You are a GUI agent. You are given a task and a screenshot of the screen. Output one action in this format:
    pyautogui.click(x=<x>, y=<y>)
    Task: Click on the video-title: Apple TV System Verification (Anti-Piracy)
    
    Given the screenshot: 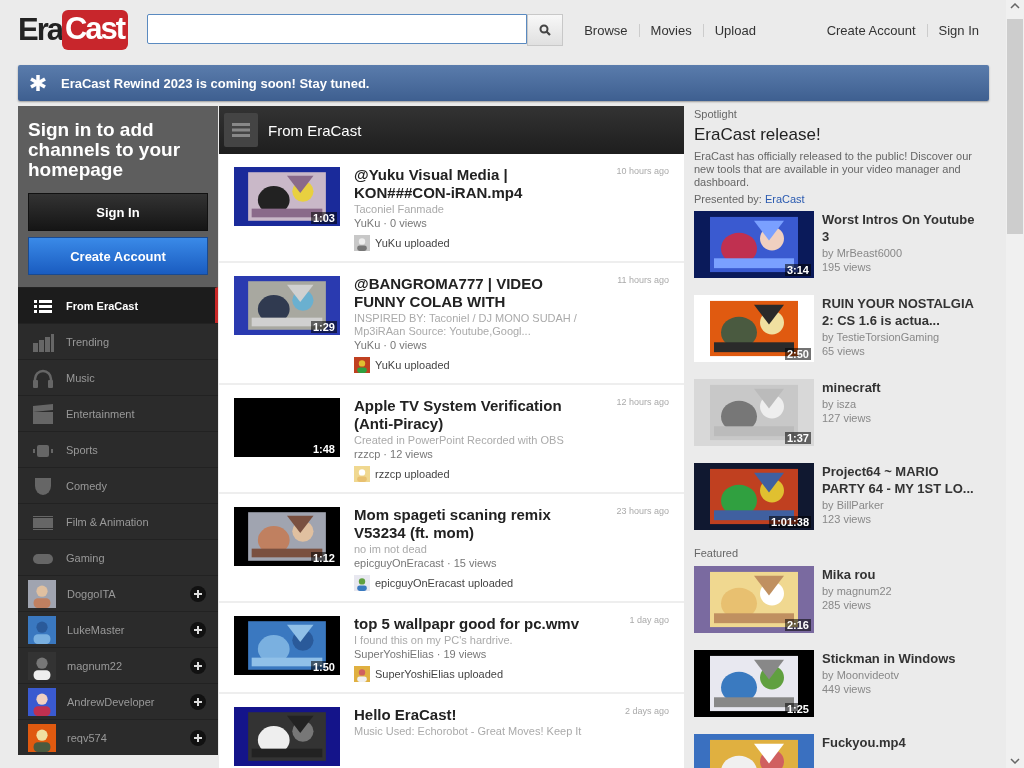 What is the action you would take?
    pyautogui.click(x=471, y=415)
    